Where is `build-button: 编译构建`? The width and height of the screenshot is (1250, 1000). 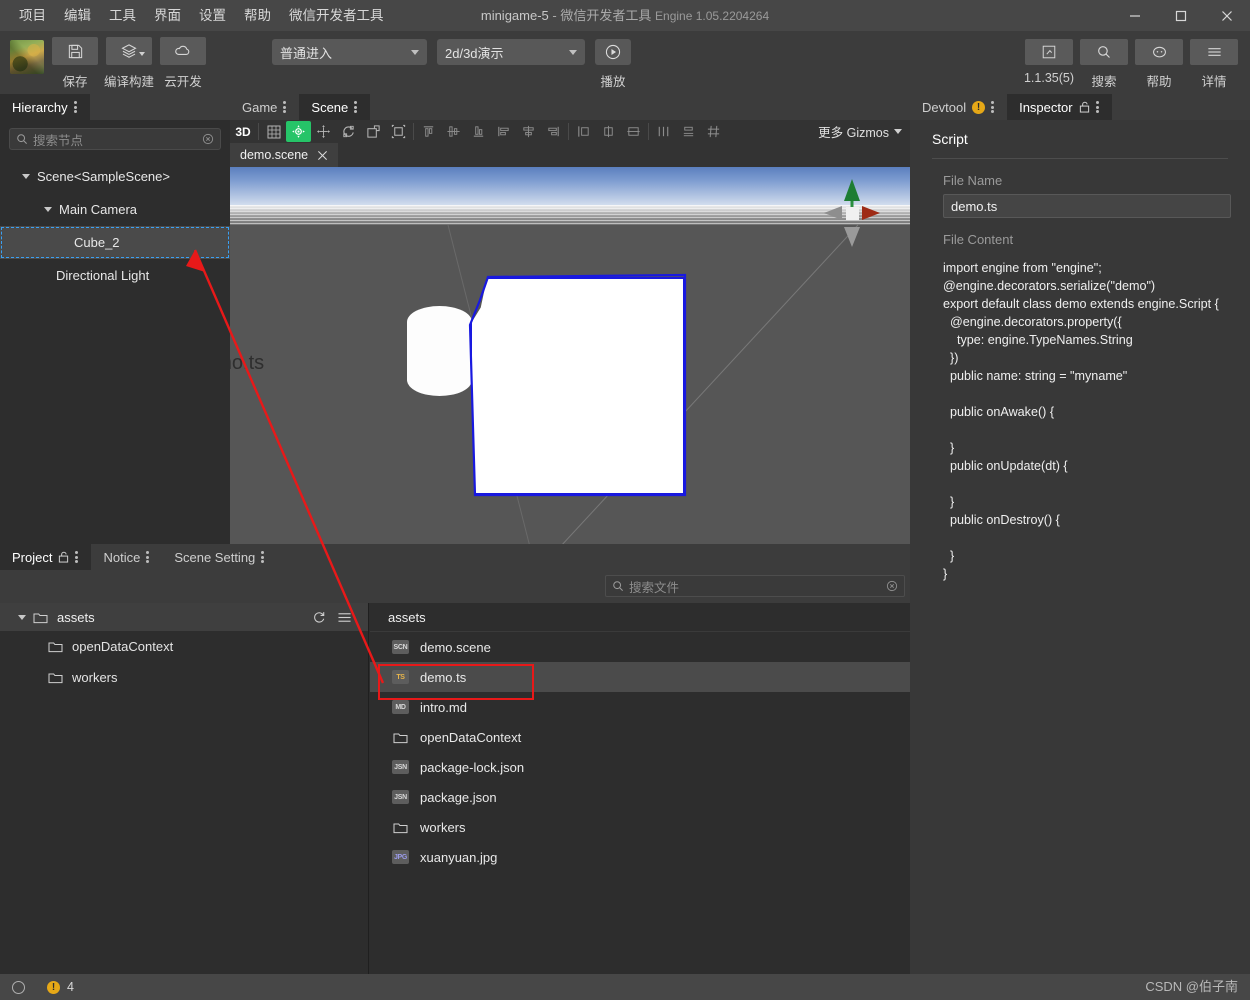 build-button: 编译构建 is located at coordinates (129, 63).